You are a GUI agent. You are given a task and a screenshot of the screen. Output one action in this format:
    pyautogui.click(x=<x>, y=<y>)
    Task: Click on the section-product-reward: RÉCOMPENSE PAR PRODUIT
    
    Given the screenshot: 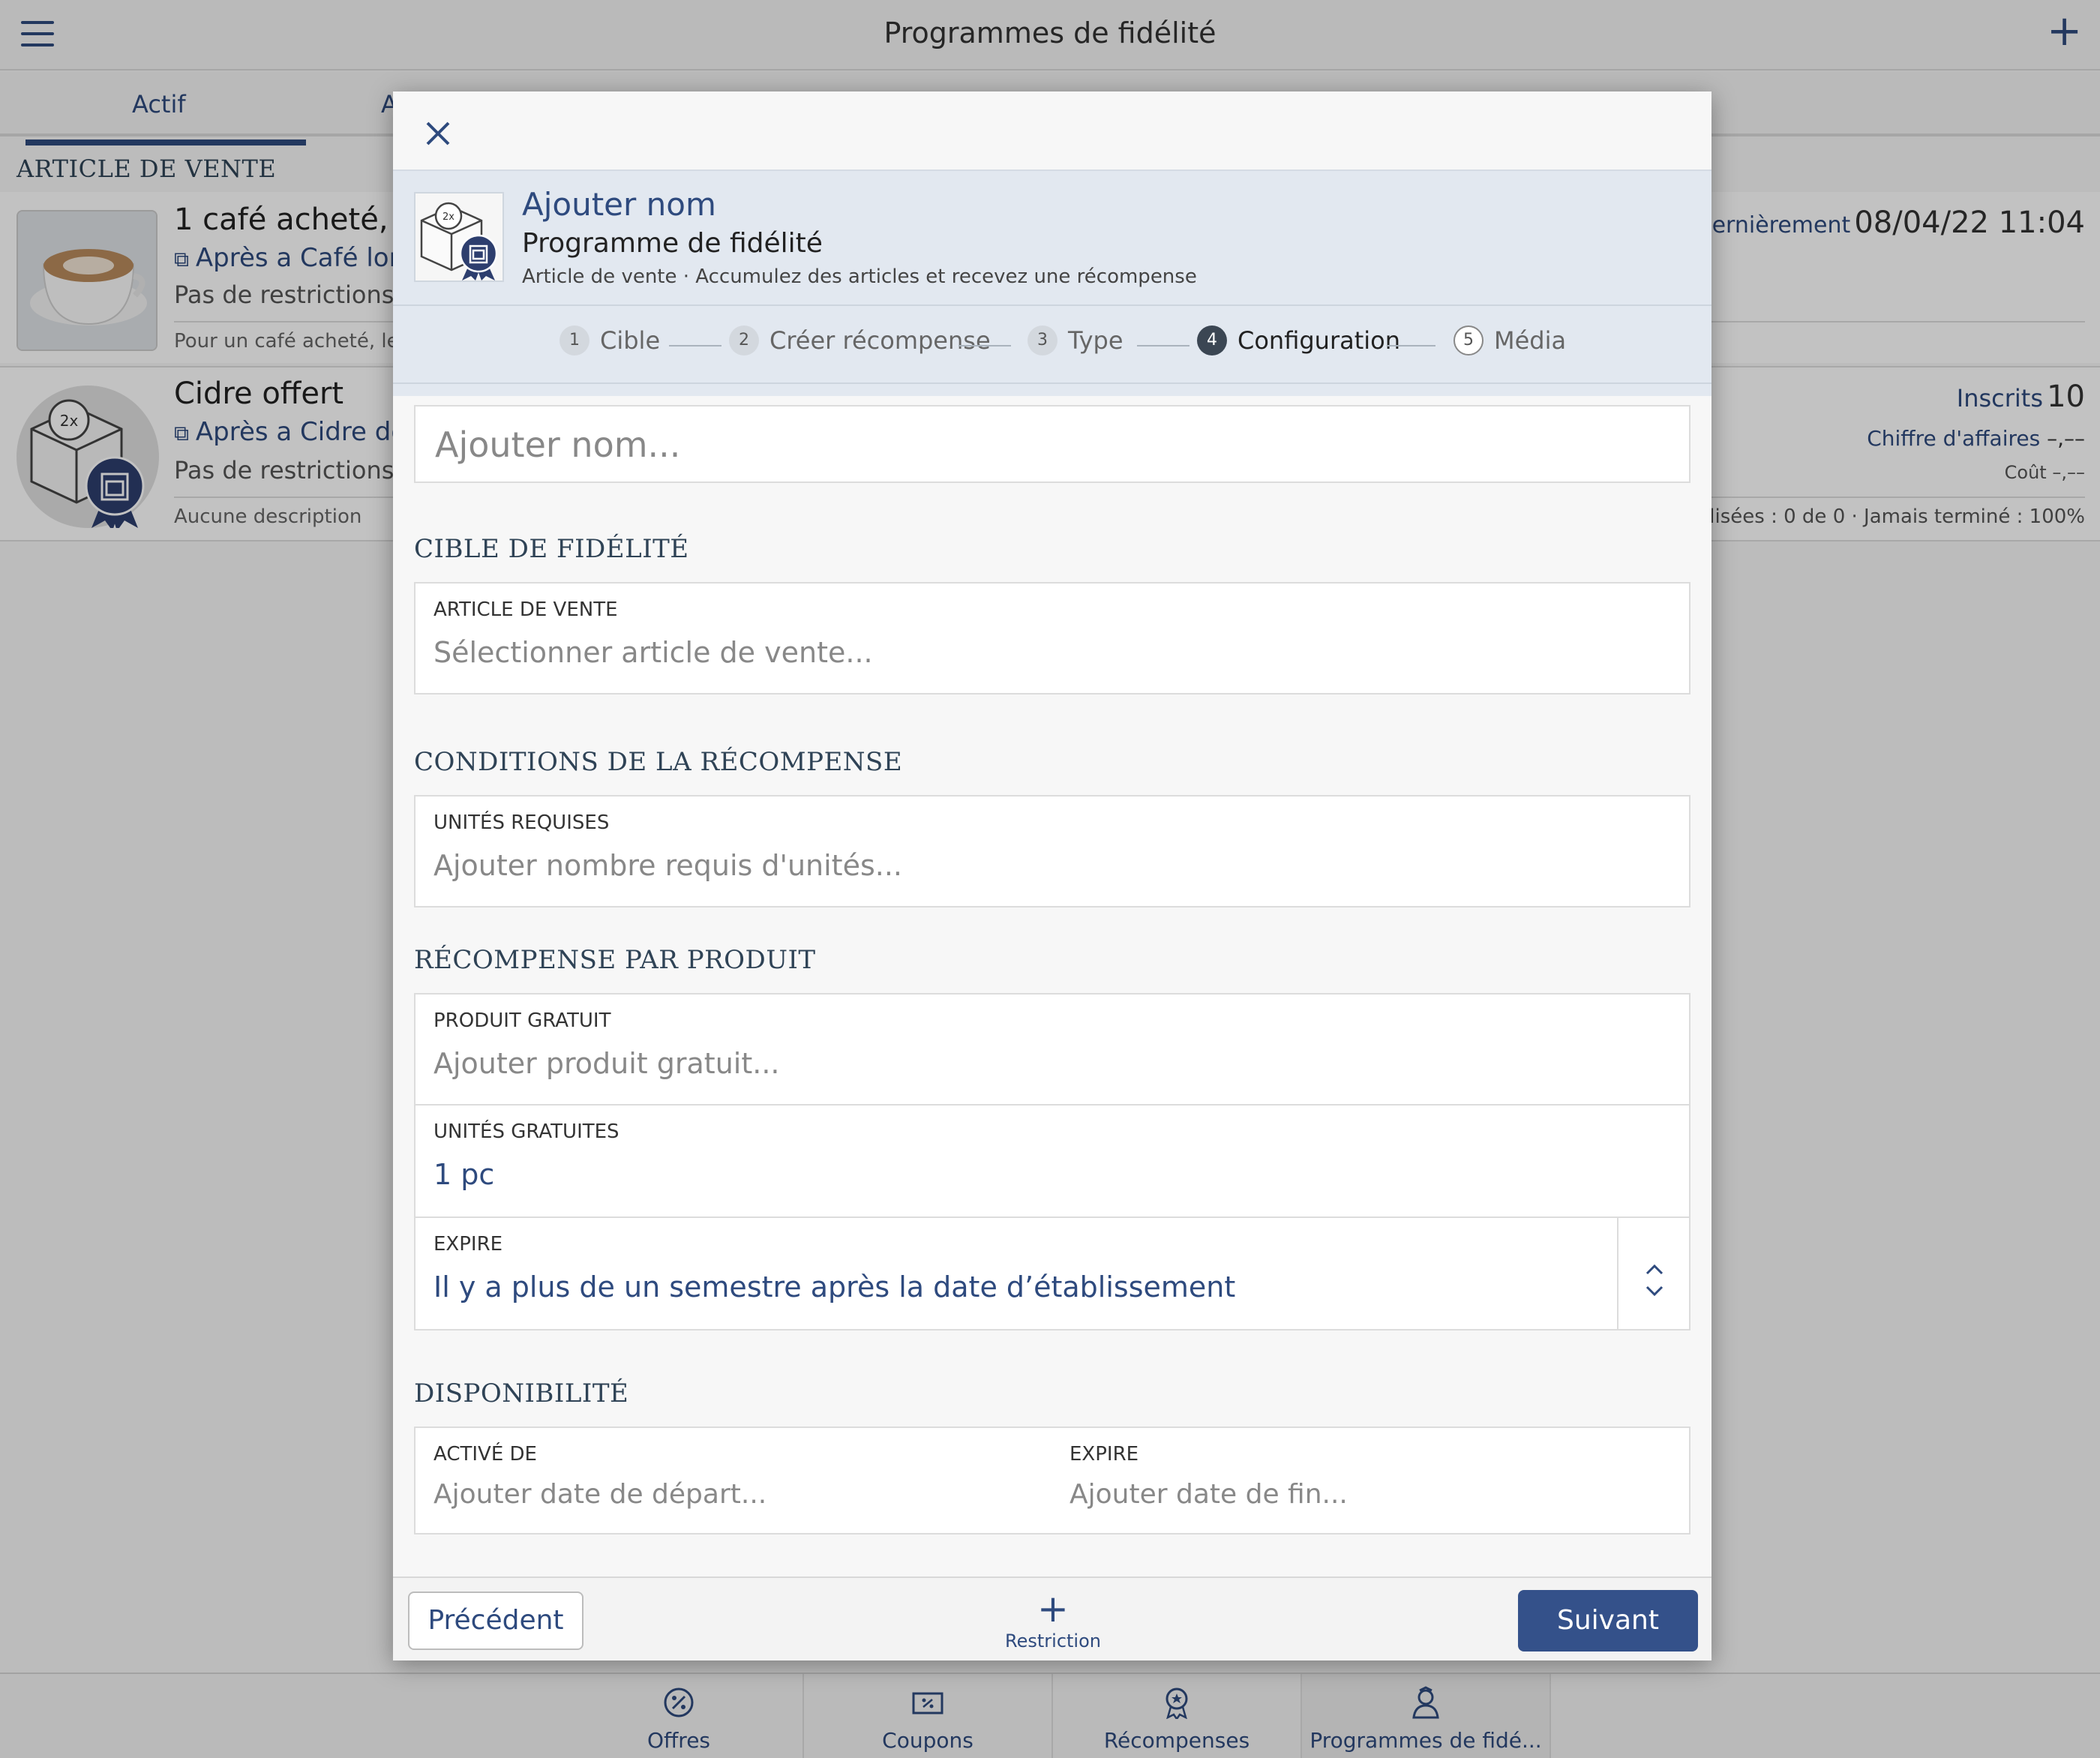 What is the action you would take?
    pyautogui.click(x=615, y=960)
    